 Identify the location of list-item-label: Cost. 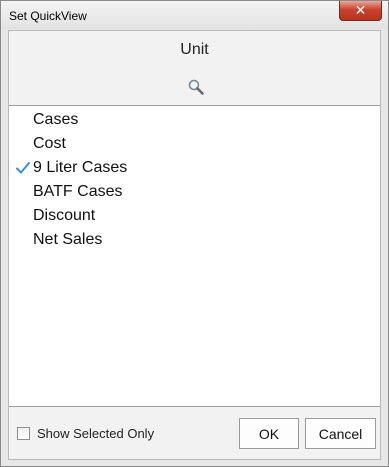
(49, 143).